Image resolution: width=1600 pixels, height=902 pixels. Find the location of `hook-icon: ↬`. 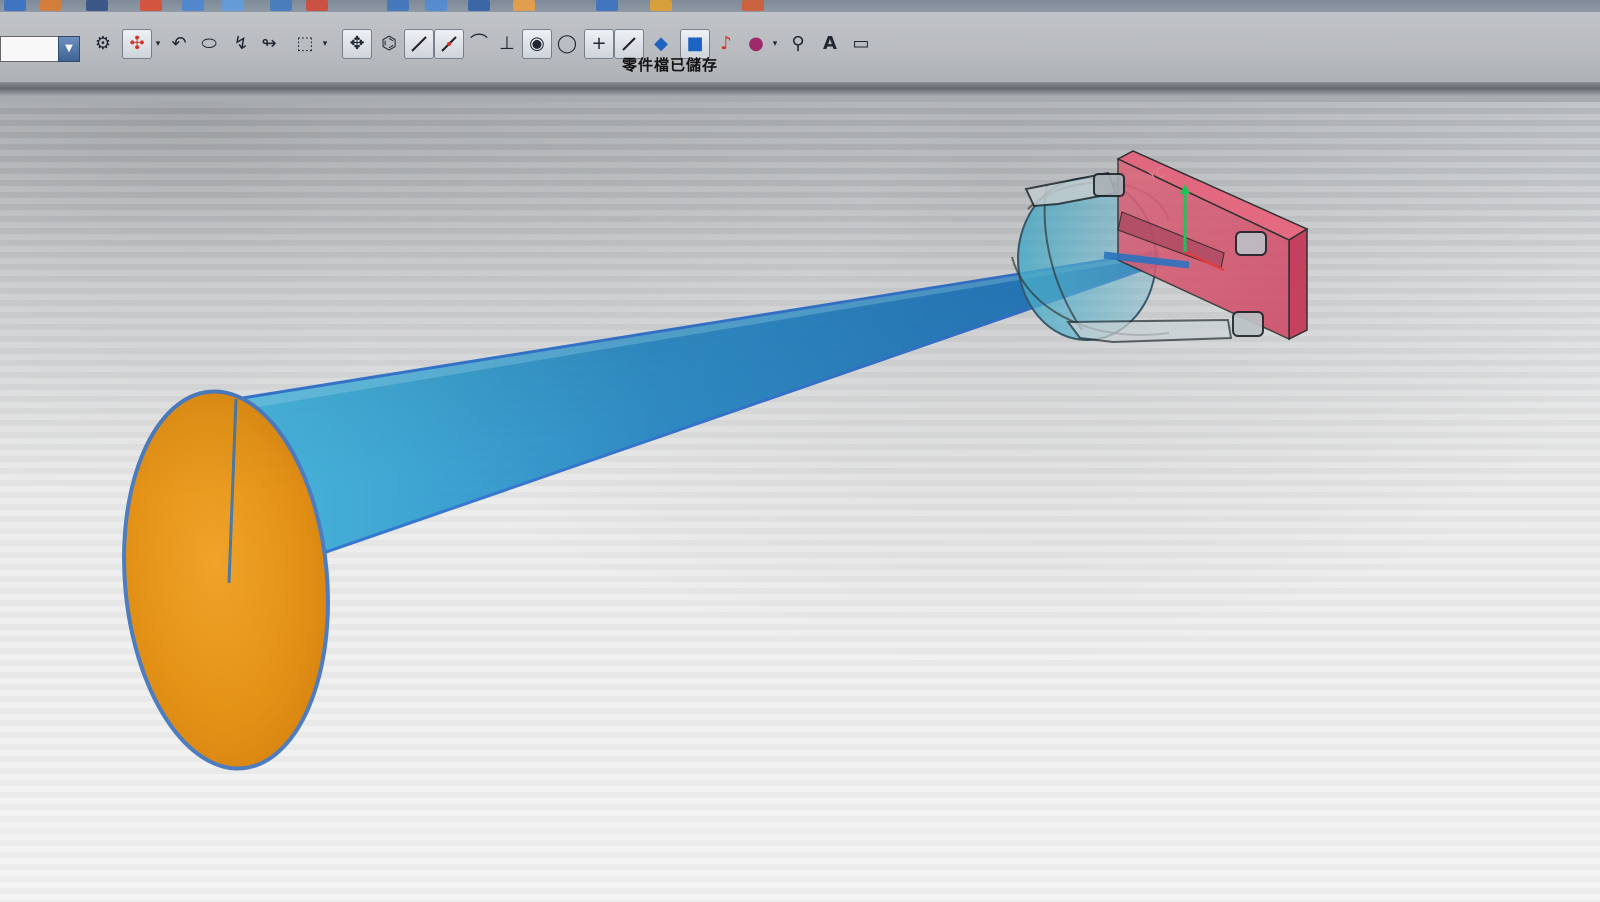

hook-icon: ↬ is located at coordinates (269, 44).